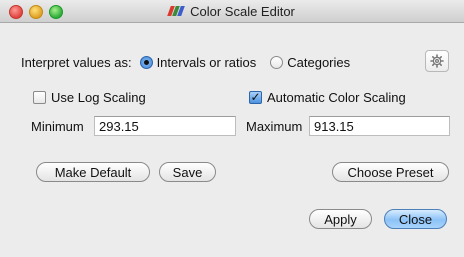 The width and height of the screenshot is (464, 257). Describe the element at coordinates (255, 97) in the screenshot. I see `auto-color-checkbox: ✓` at that location.